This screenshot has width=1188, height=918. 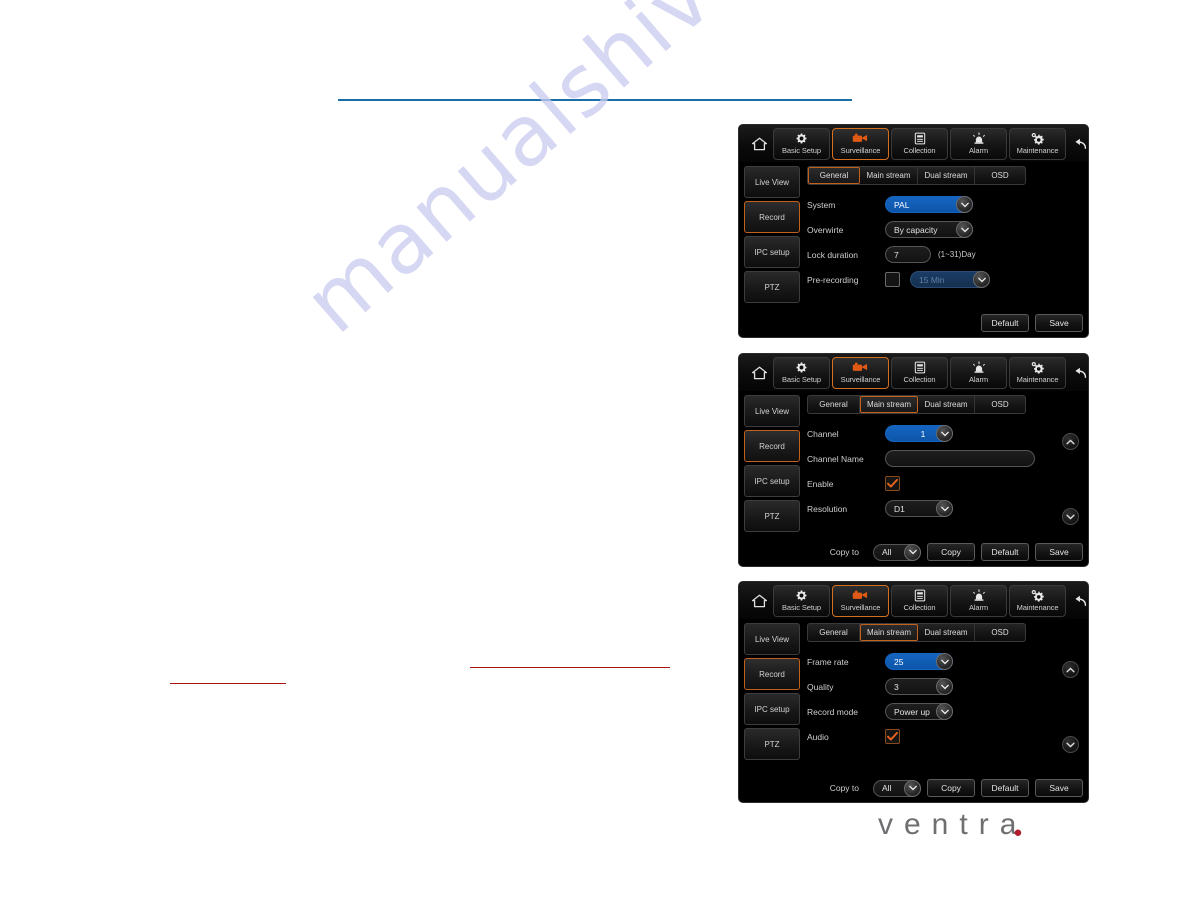 I want to click on sidebar-label-record: Record, so click(x=772, y=674).